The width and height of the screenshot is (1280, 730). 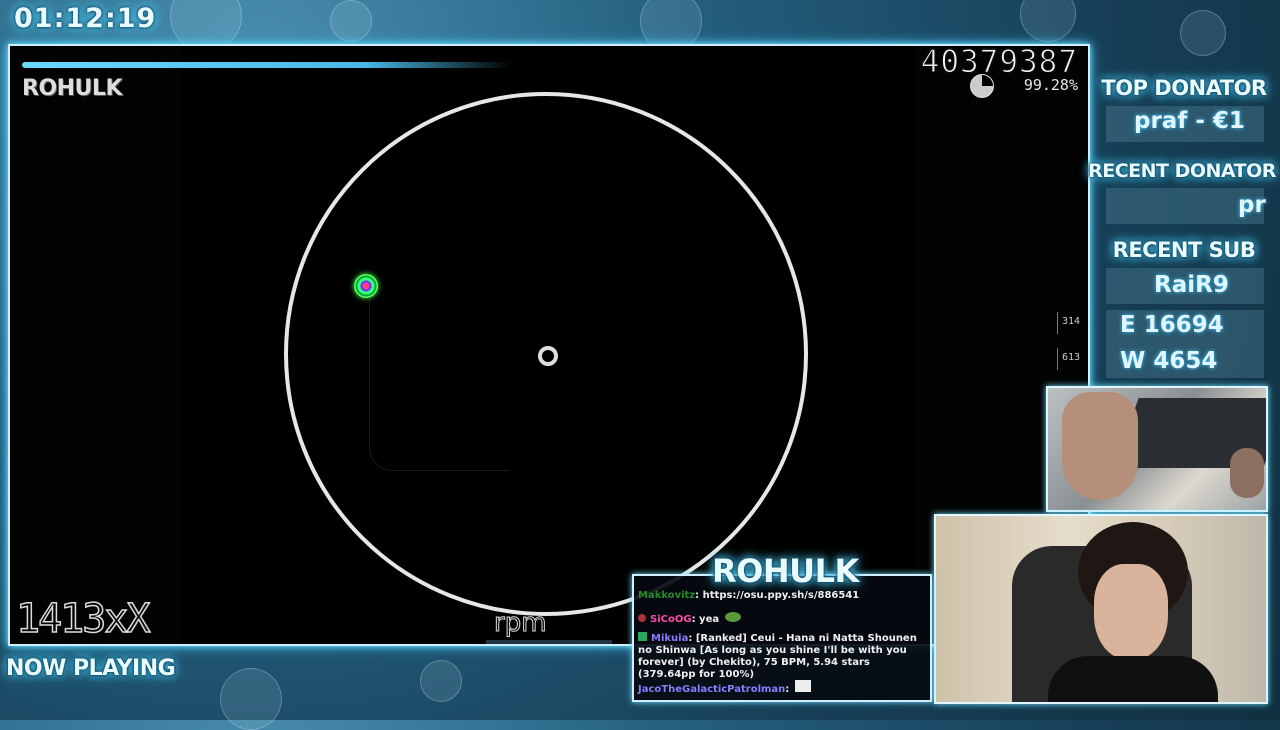 What do you see at coordinates (366, 286) in the screenshot?
I see `cursor-icon` at bounding box center [366, 286].